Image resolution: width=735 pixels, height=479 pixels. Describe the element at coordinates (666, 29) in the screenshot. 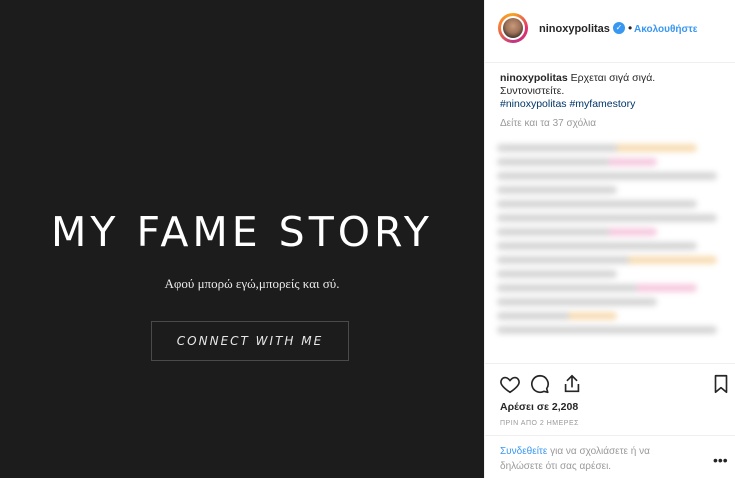

I see `follow-button: Ακολουθήστε` at that location.